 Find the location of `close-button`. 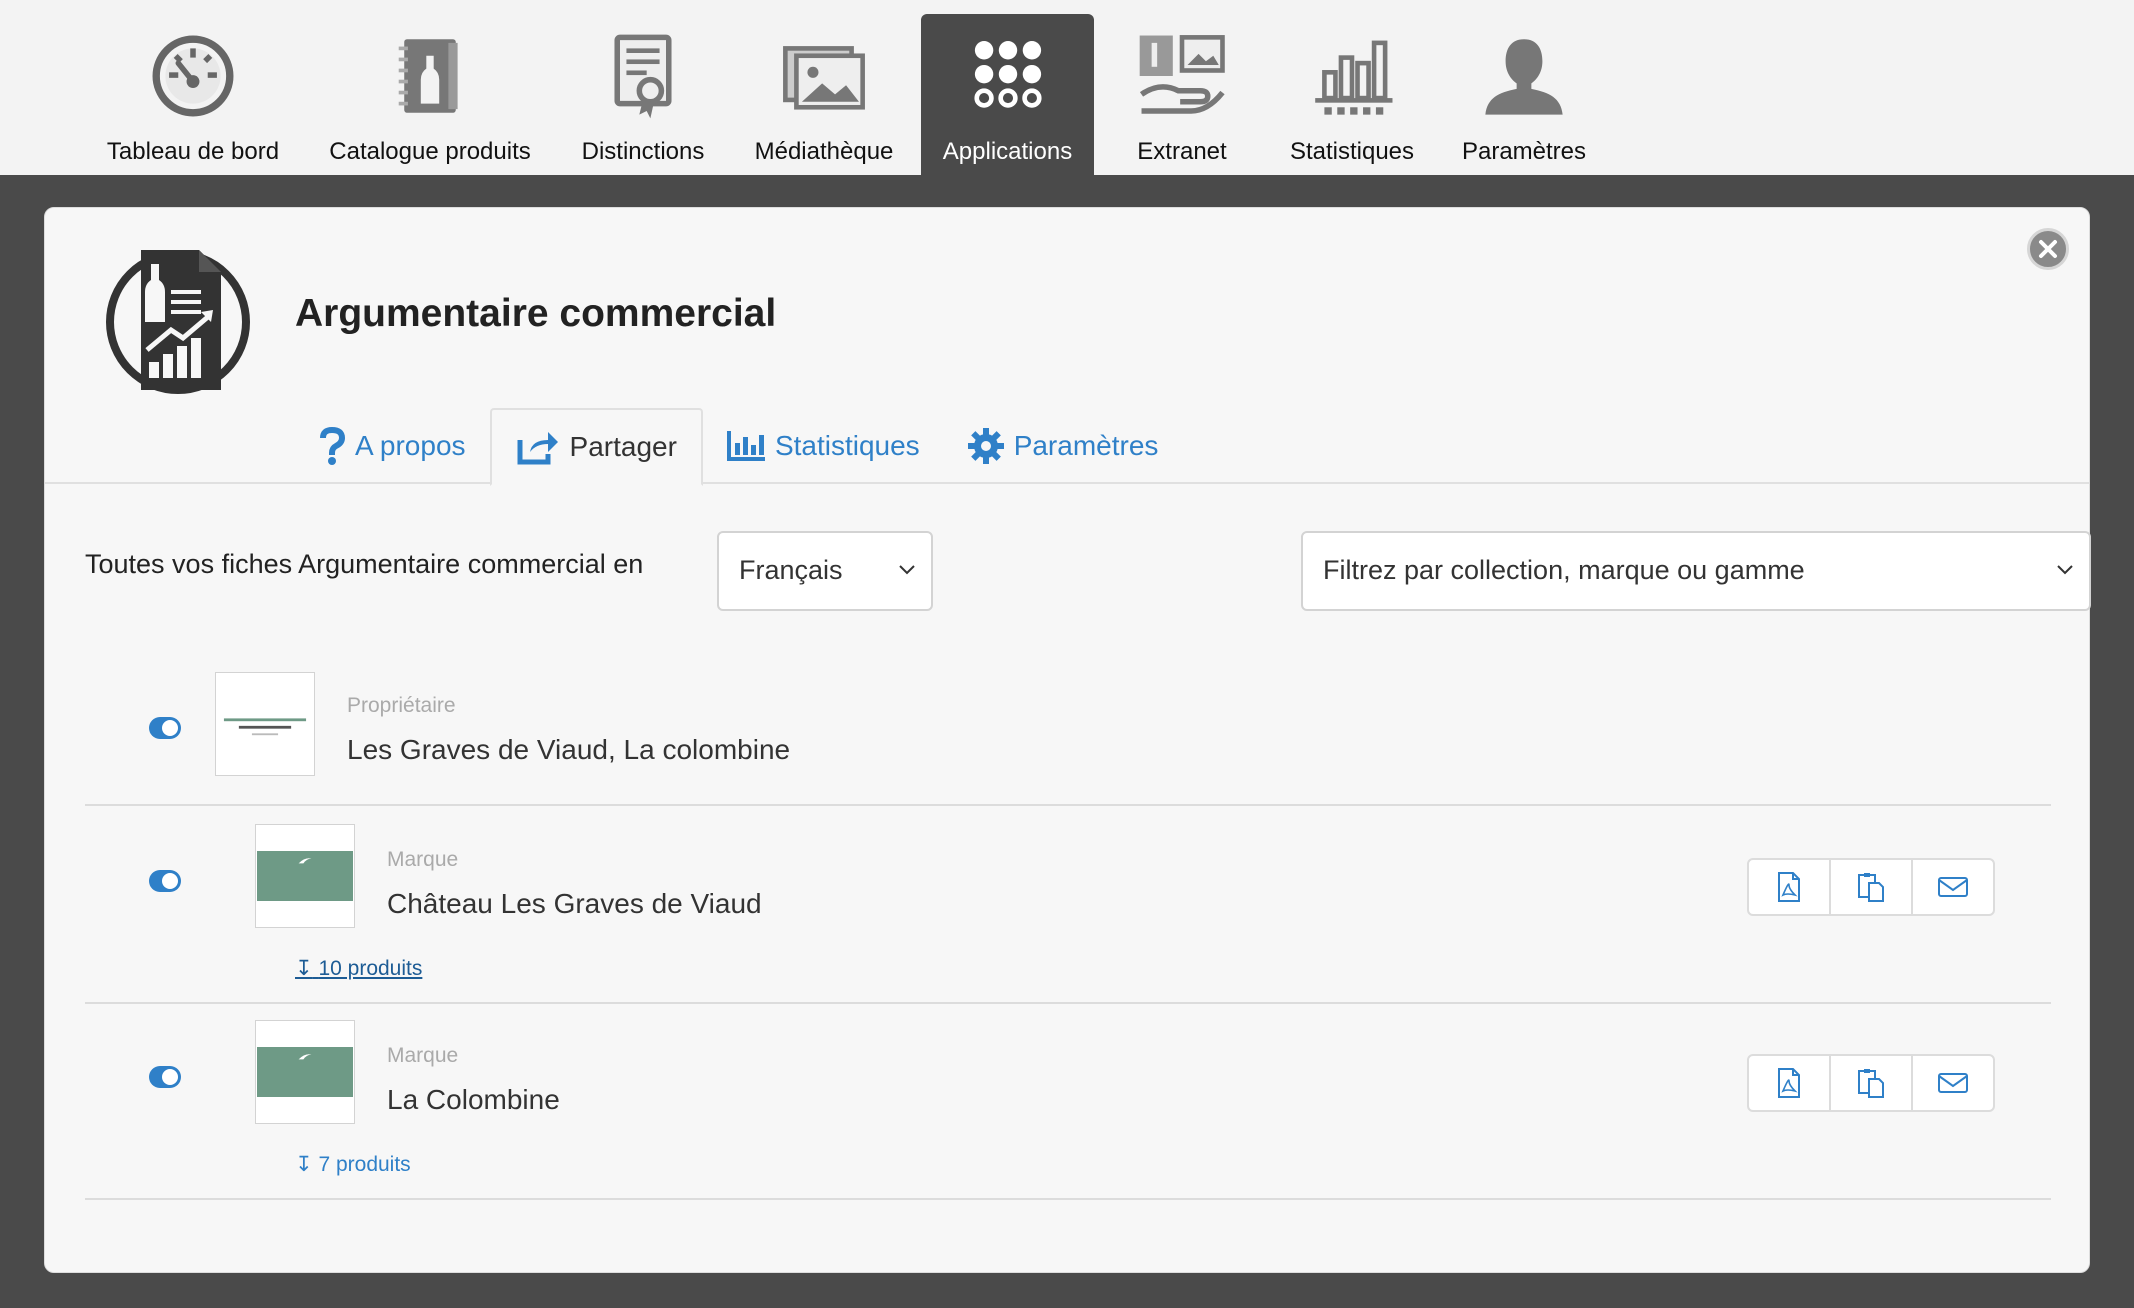

close-button is located at coordinates (2048, 249).